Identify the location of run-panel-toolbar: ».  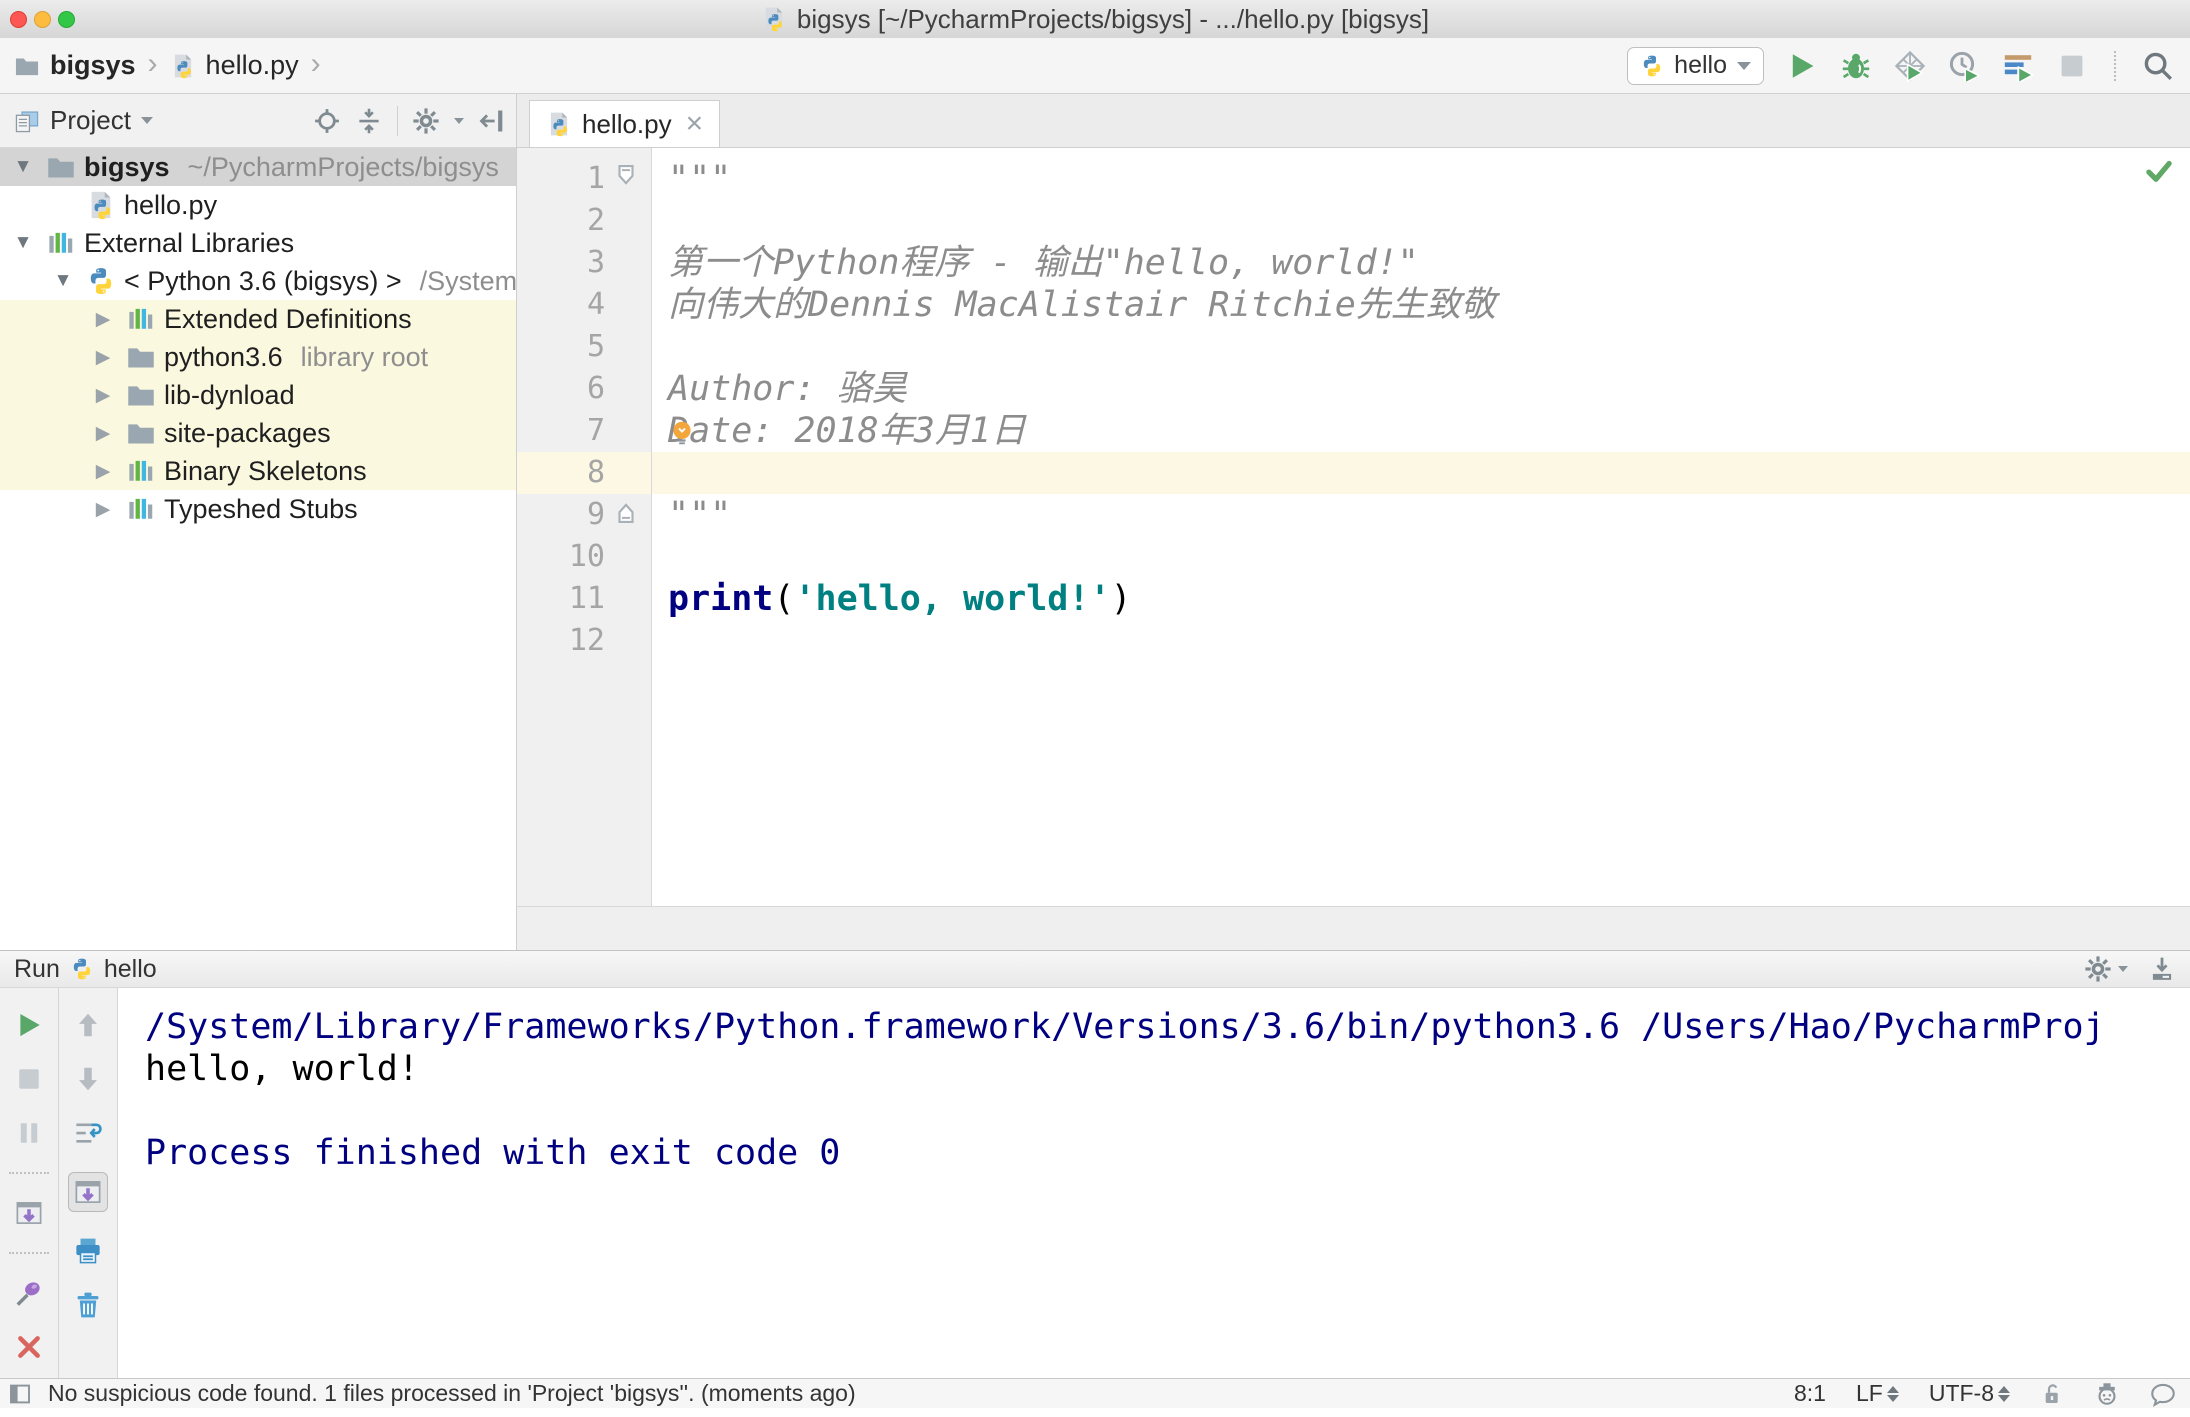
(59, 1202).